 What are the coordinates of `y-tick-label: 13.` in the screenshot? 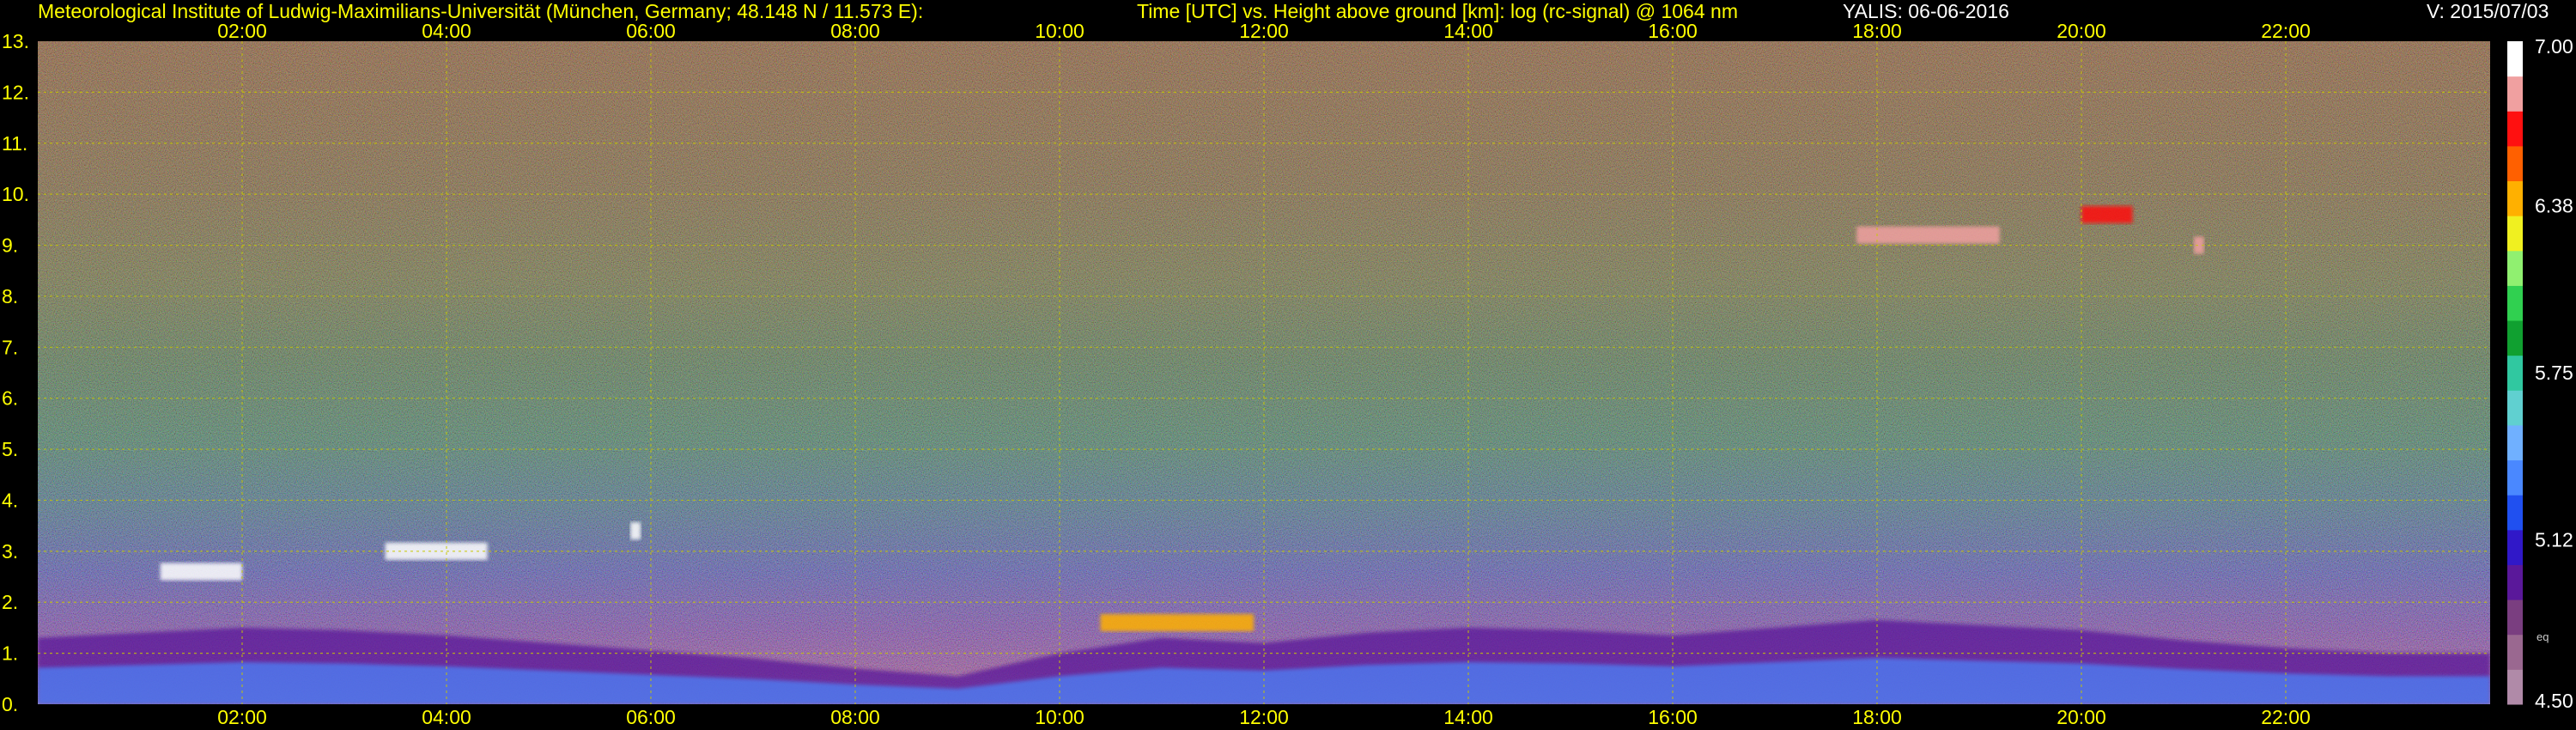 It's located at (15, 41).